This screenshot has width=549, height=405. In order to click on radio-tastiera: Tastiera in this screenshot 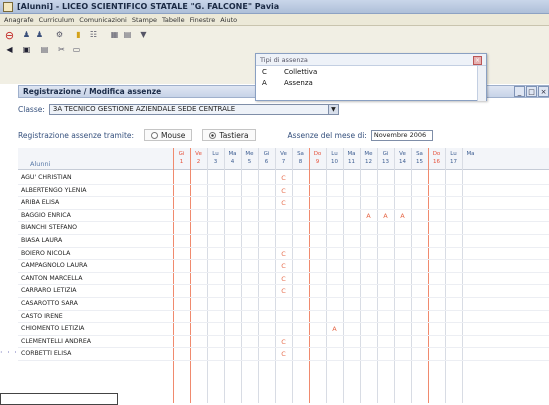, I will do `click(229, 135)`.